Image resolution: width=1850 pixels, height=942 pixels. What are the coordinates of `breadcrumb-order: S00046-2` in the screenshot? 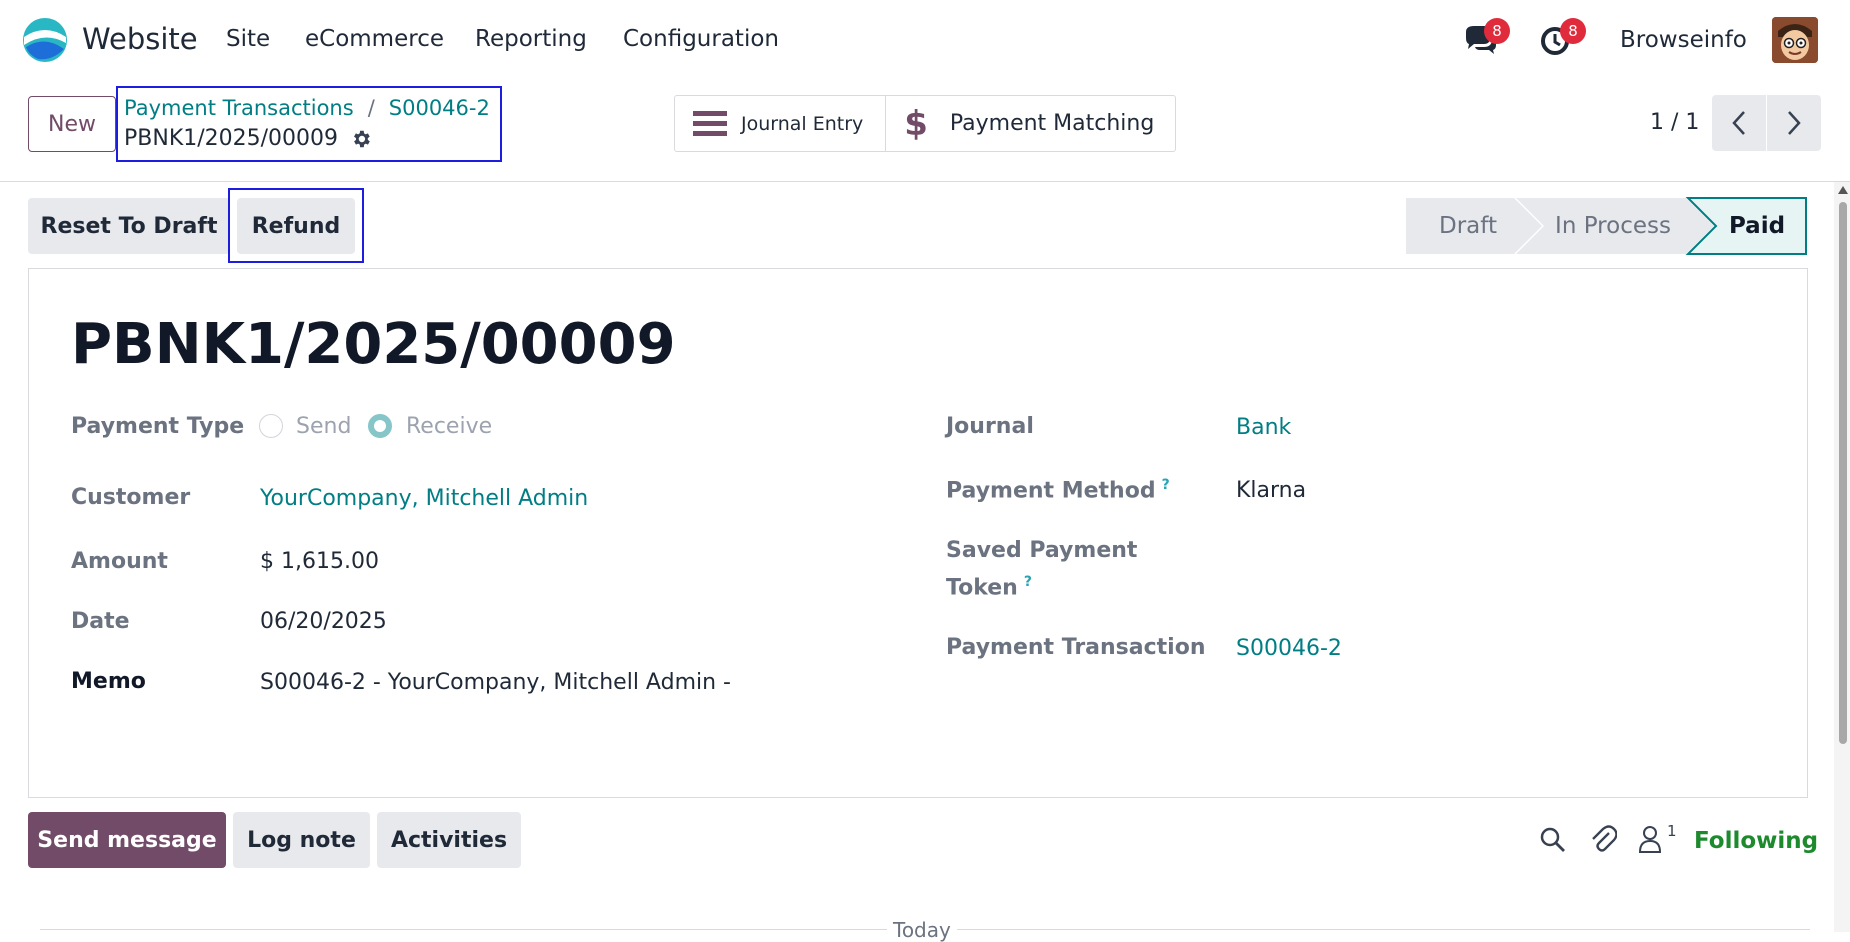 It's located at (439, 108).